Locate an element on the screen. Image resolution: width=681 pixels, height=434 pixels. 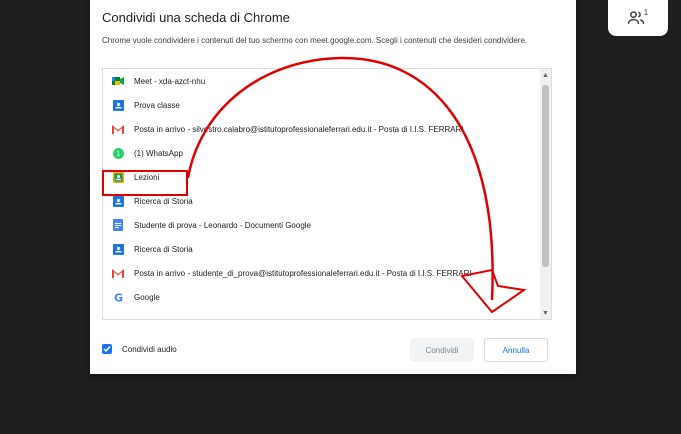
list-item: Prova classe is located at coordinates (318, 105).